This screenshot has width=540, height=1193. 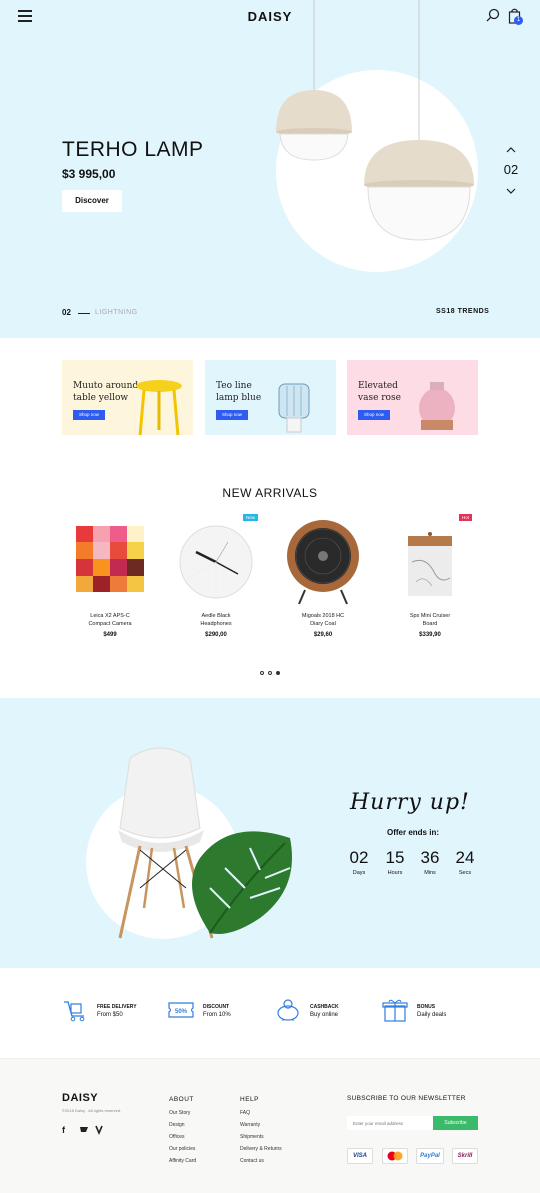 I want to click on discount-ticket-icon: 50%, so click(x=181, y=1010).